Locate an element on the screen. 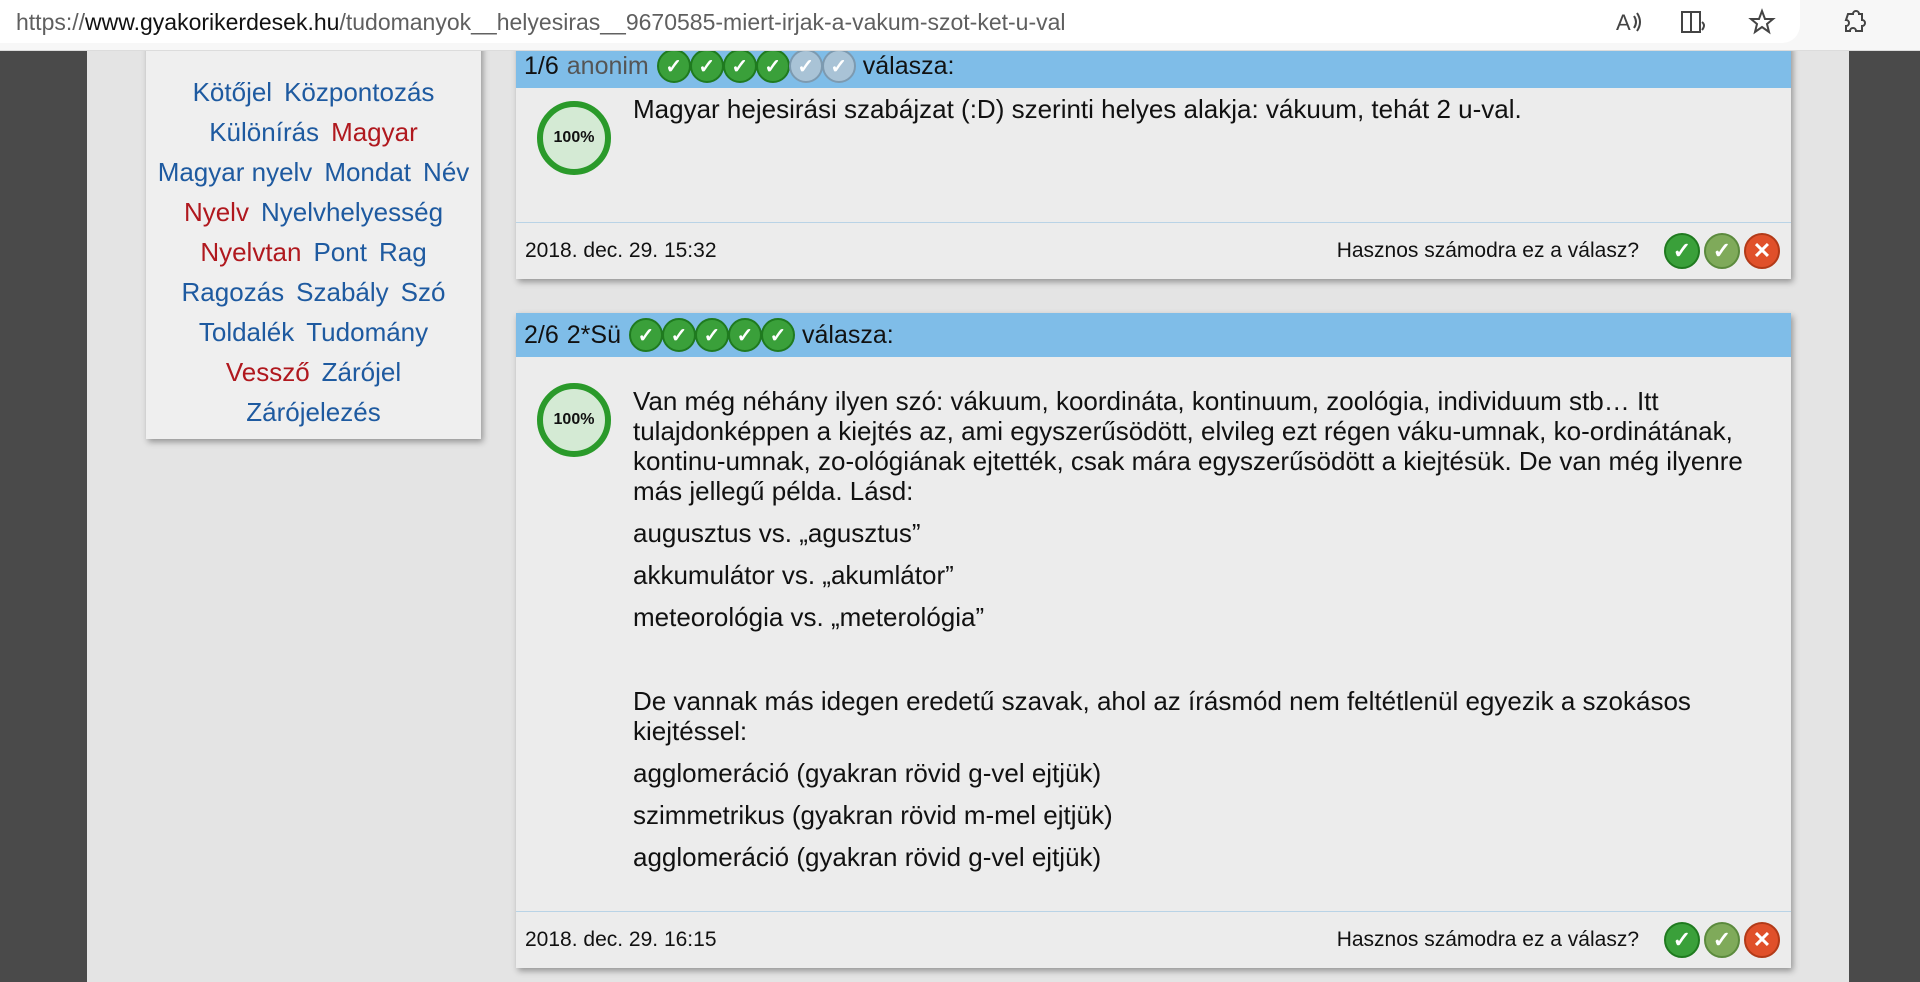  svg-text: A is located at coordinates (1623, 22).